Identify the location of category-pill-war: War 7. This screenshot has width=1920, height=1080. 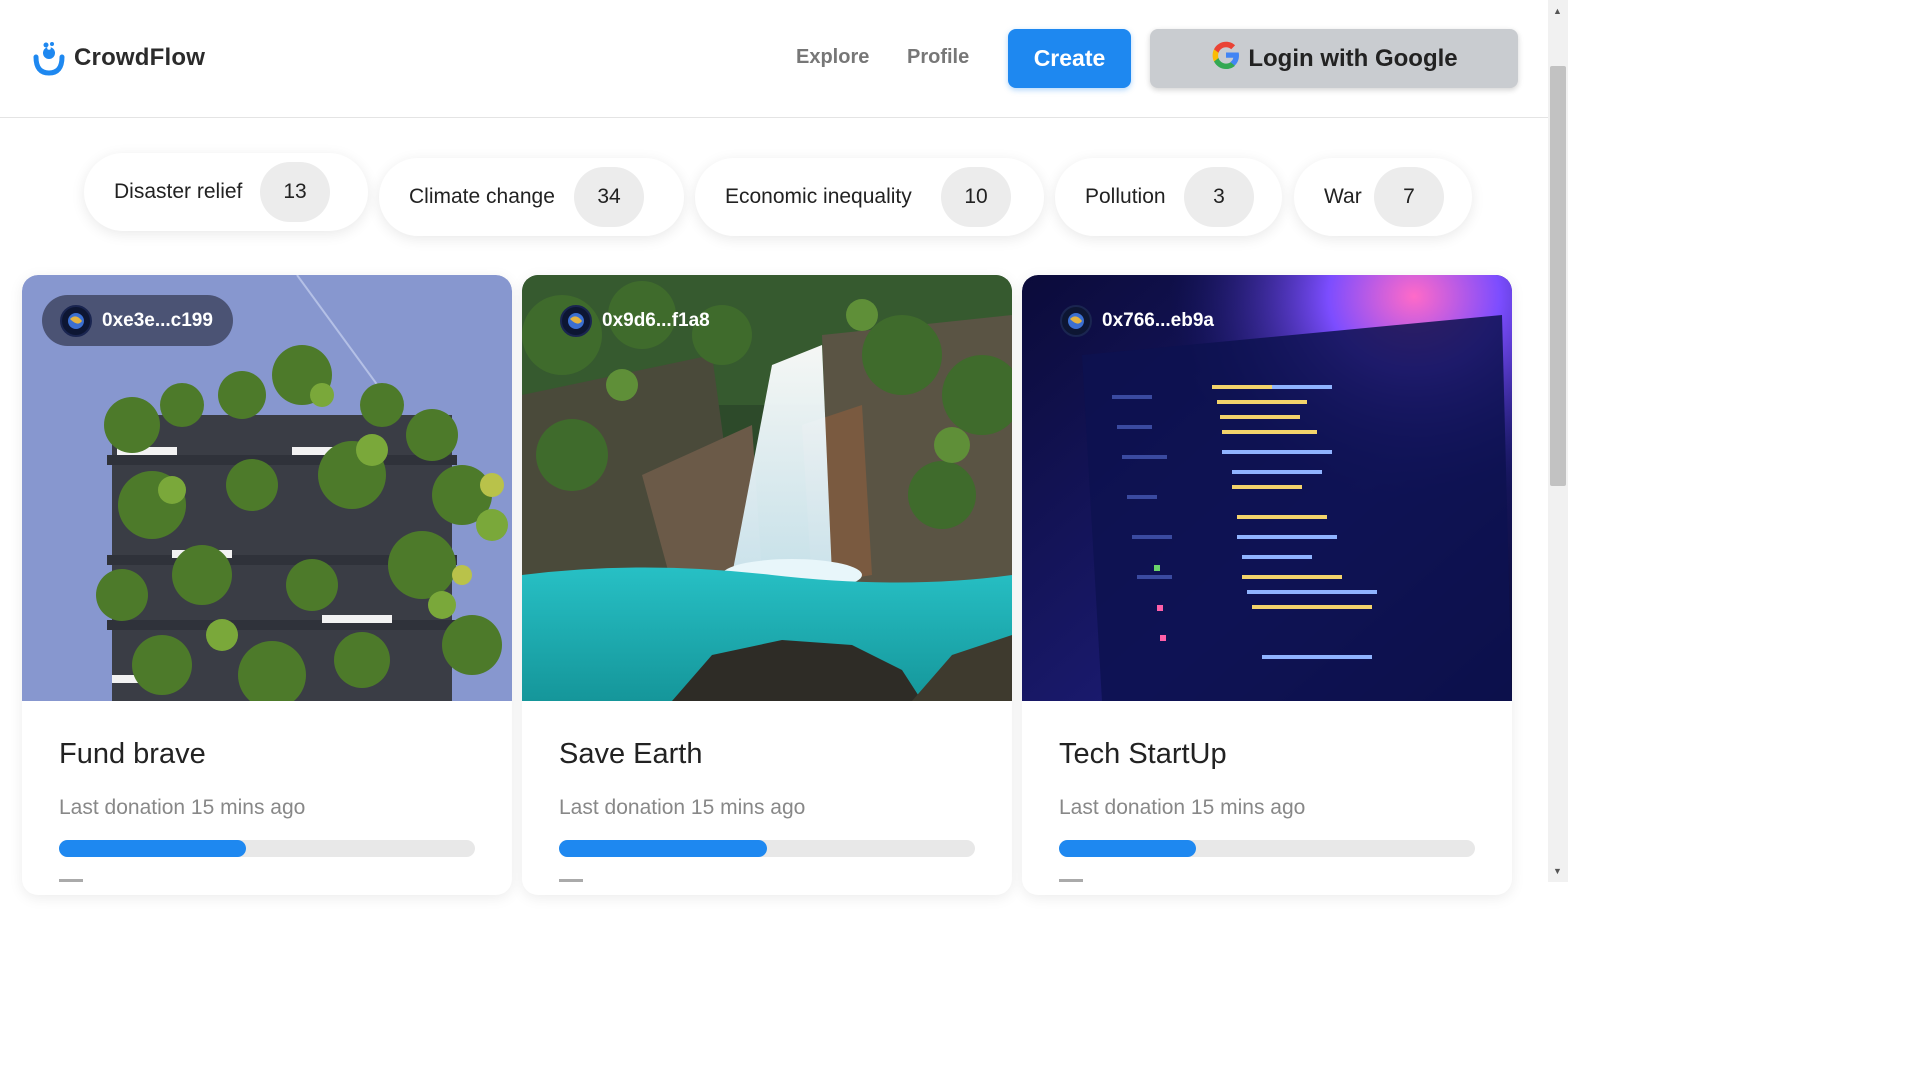
(1383, 197).